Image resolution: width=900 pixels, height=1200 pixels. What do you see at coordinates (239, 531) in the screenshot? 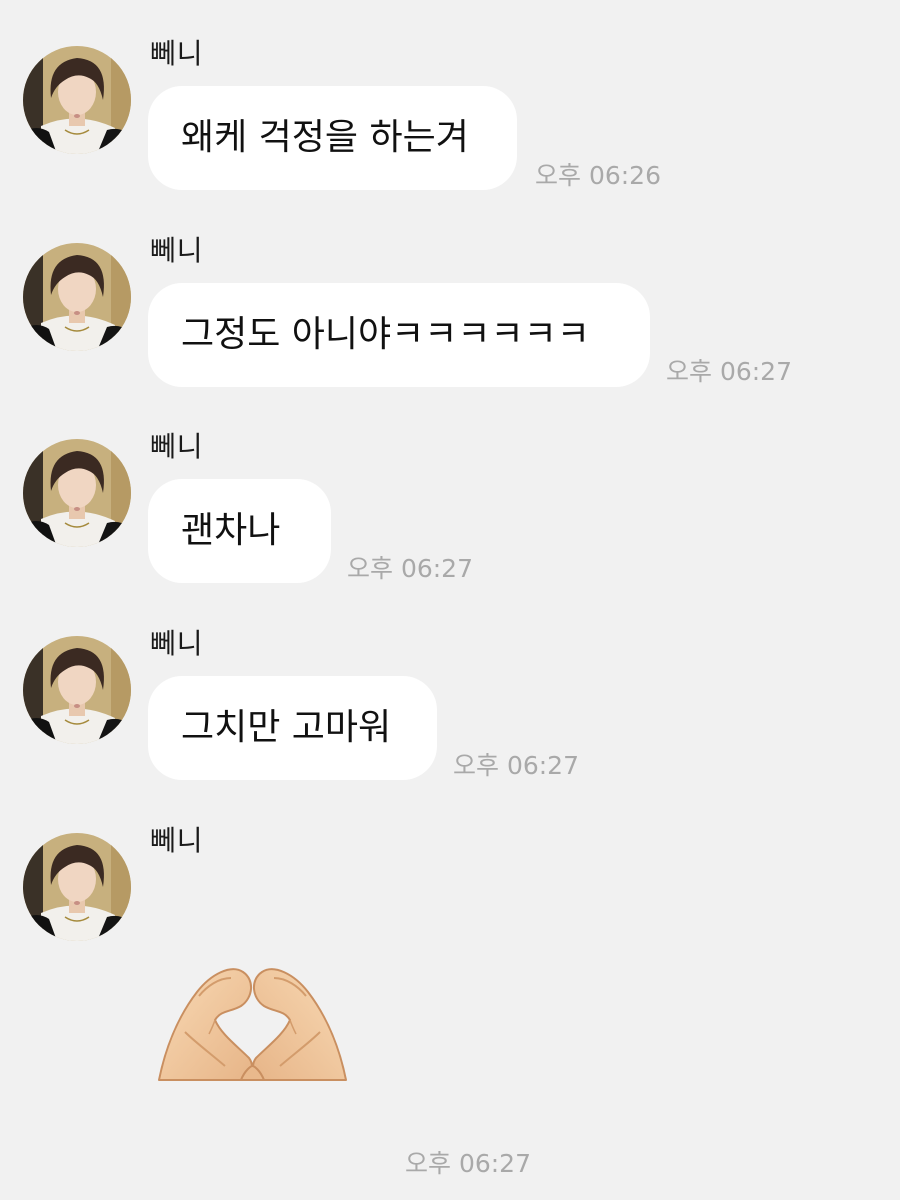
I see `message-bubble: 괜차나` at bounding box center [239, 531].